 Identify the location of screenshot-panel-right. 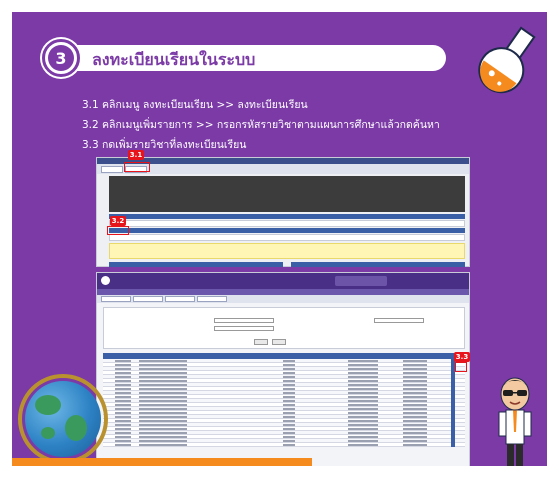
(378, 264).